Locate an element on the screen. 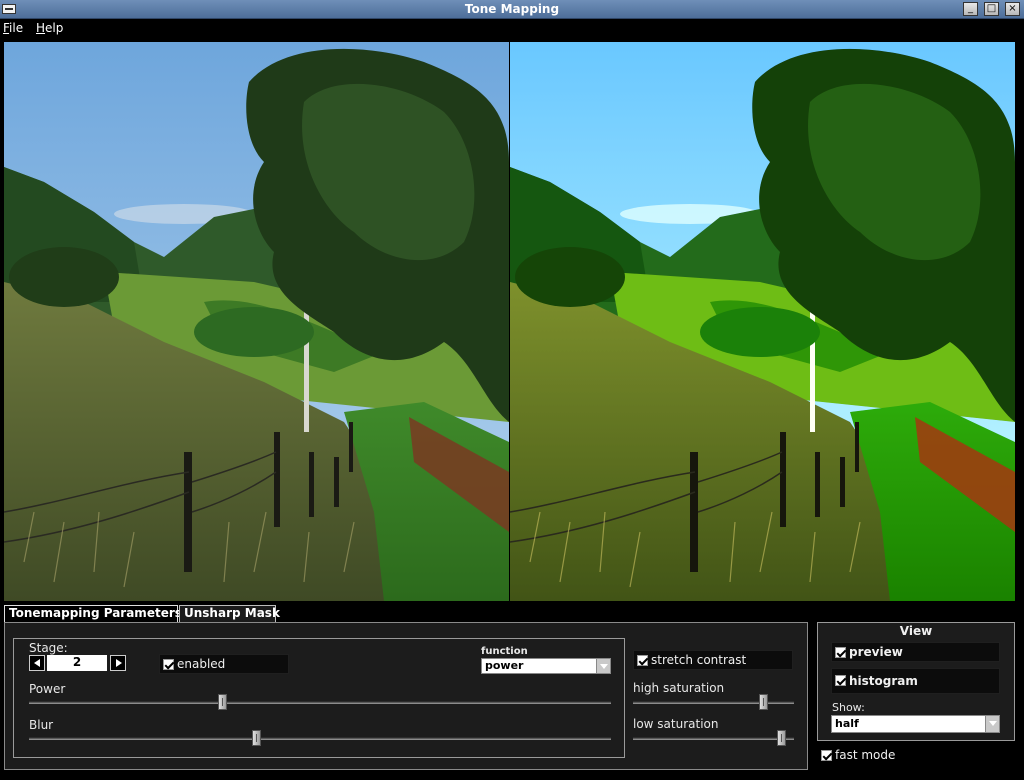 This screenshot has width=1024, height=780. menu-bar: File Help is located at coordinates (512, 28).